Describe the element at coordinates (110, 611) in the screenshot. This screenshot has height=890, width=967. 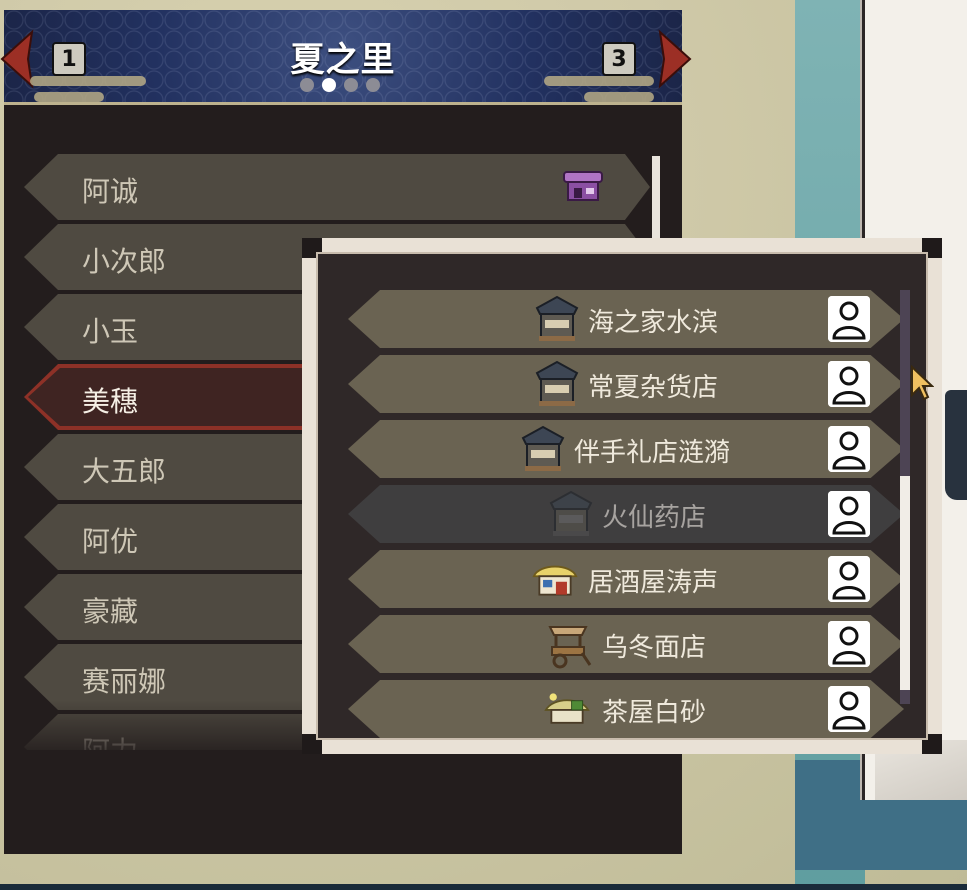
I see `villager-name: 豪藏` at that location.